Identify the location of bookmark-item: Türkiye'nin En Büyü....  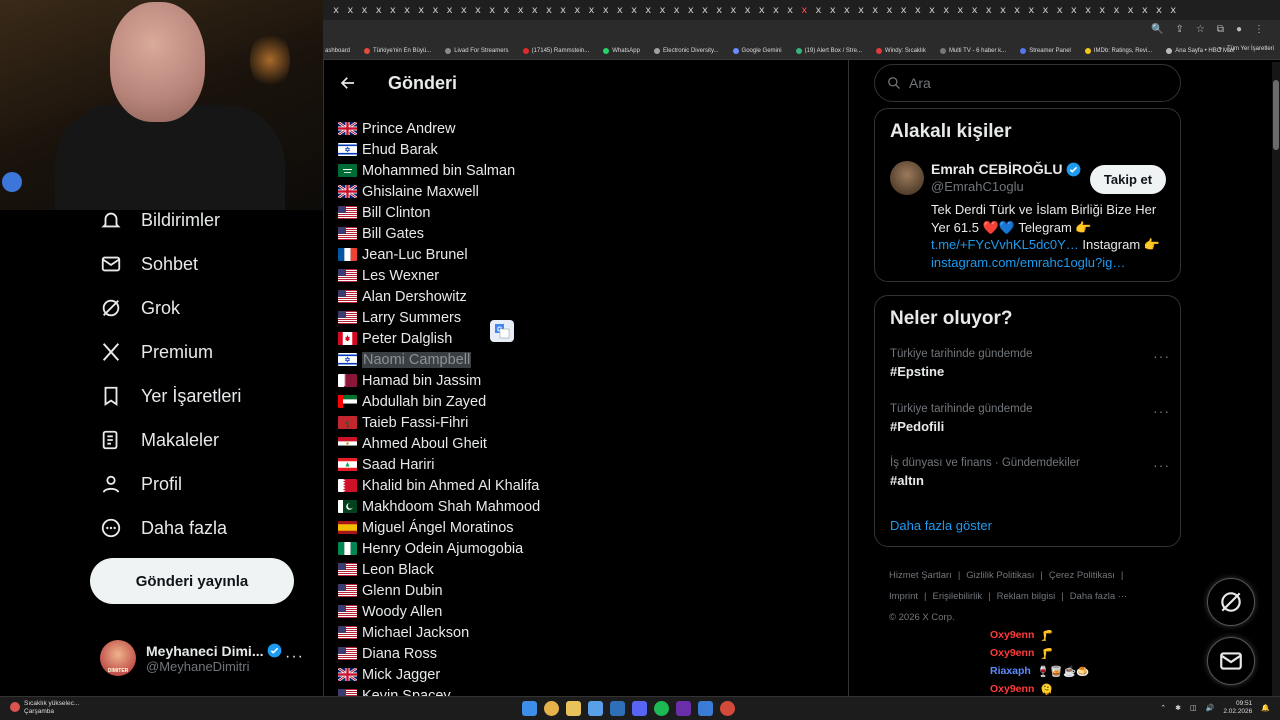
(397, 50).